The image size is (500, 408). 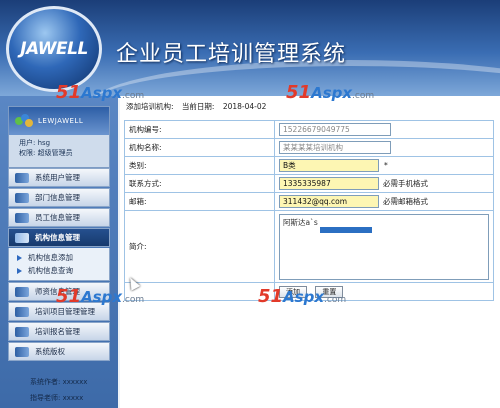 I want to click on category-input: B类, so click(x=329, y=165).